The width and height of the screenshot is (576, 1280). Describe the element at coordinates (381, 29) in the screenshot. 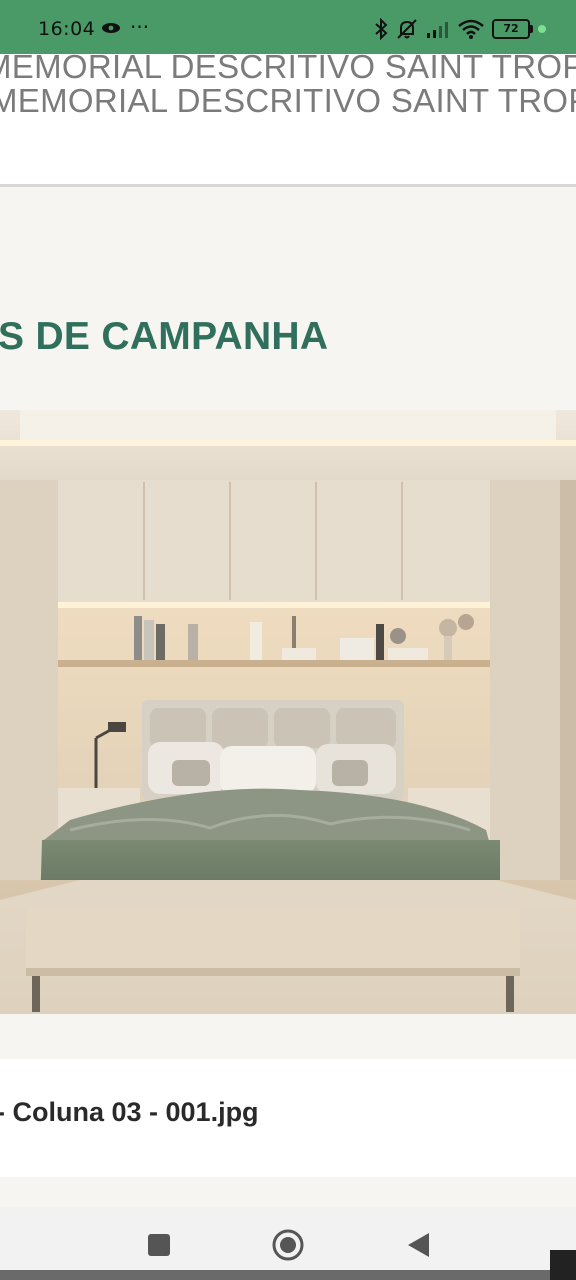

I see `bluetooth-icon` at that location.